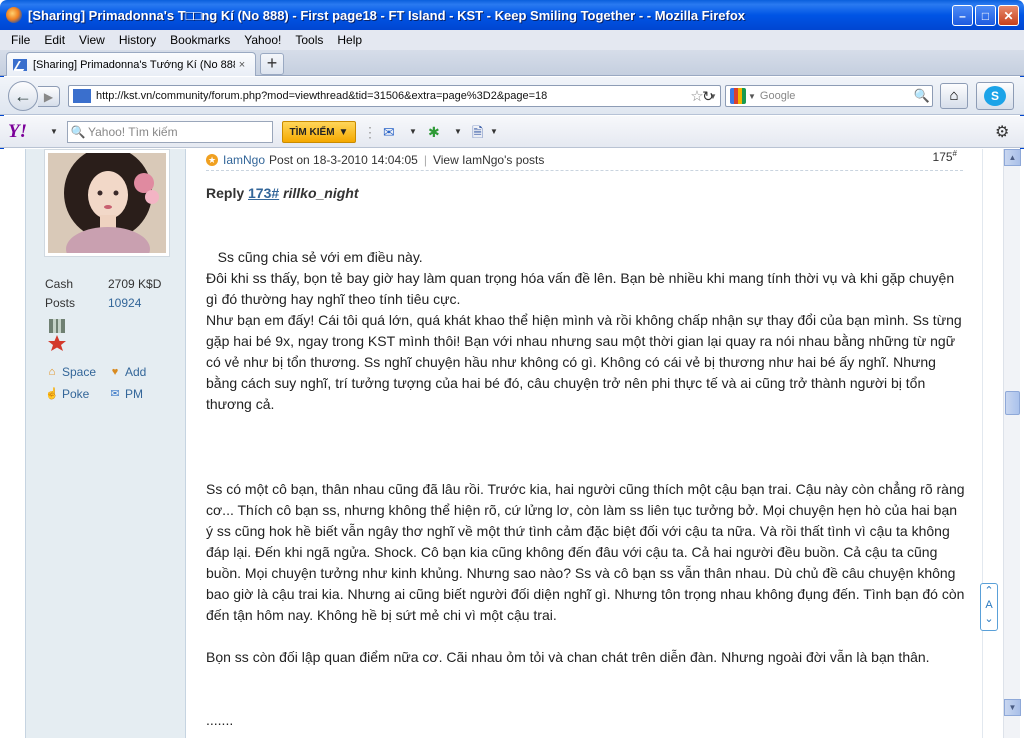 The width and height of the screenshot is (1024, 738). Describe the element at coordinates (133, 132) in the screenshot. I see `yahoo-search-placeholder: Yahoo! Tìm kiếm` at that location.